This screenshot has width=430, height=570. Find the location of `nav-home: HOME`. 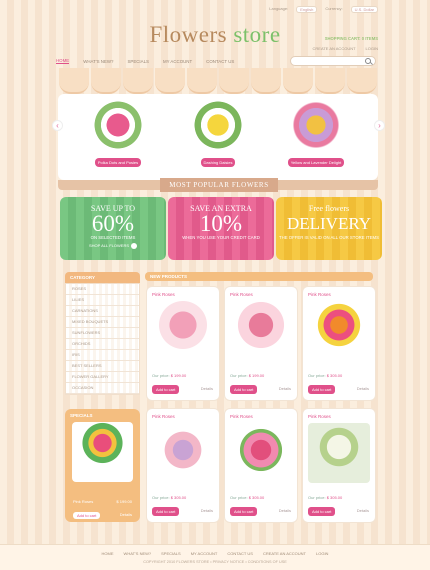

nav-home: HOME is located at coordinates (63, 61).